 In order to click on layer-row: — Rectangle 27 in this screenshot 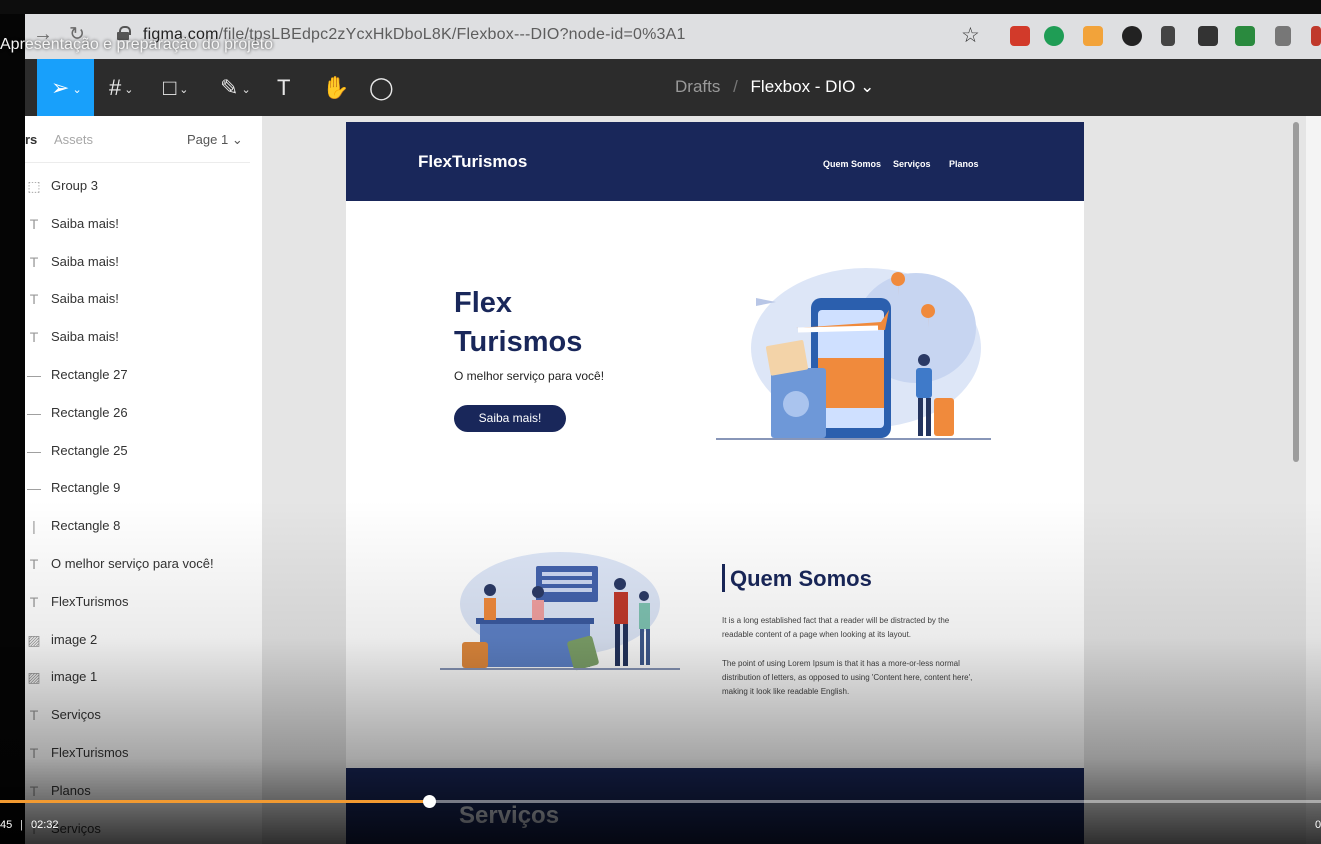, I will do `click(143, 386)`.